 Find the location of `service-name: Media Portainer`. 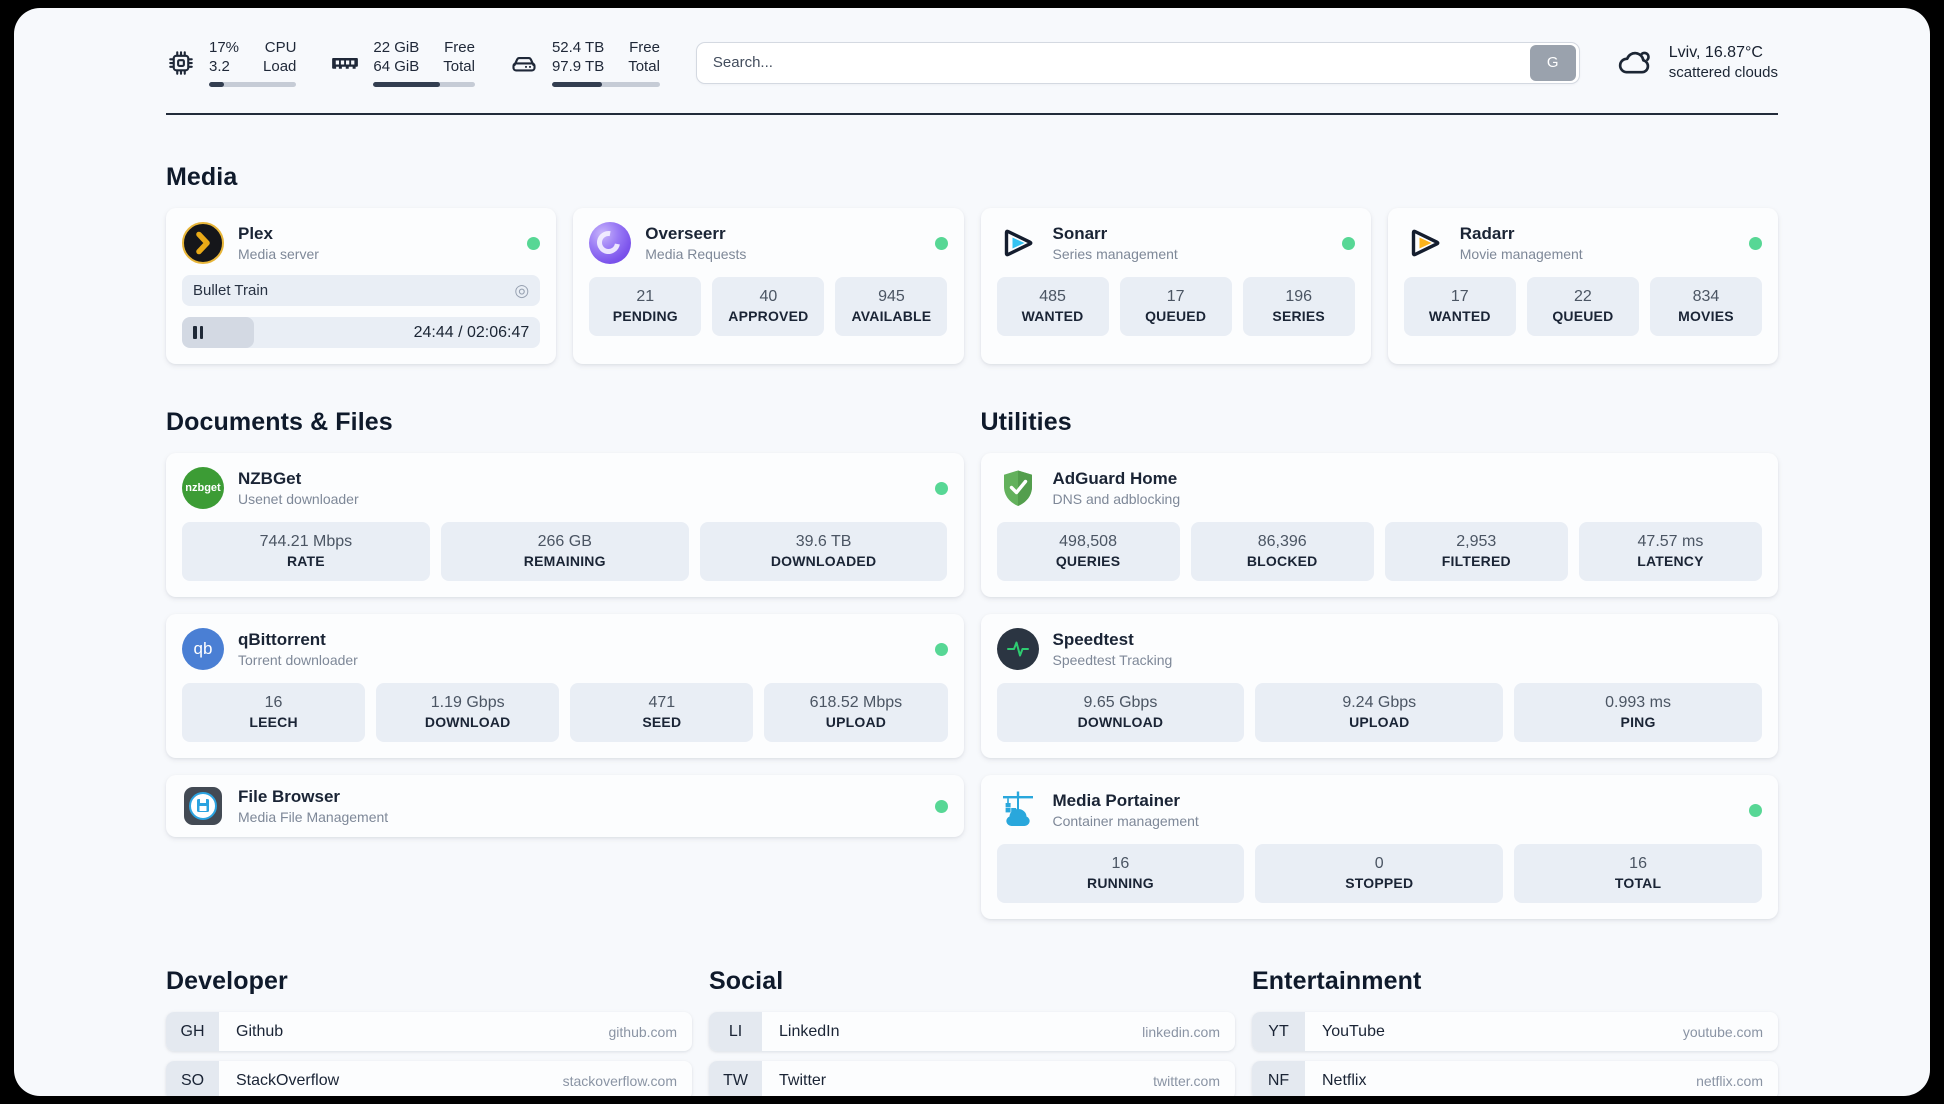

service-name: Media Portainer is located at coordinates (1116, 800).